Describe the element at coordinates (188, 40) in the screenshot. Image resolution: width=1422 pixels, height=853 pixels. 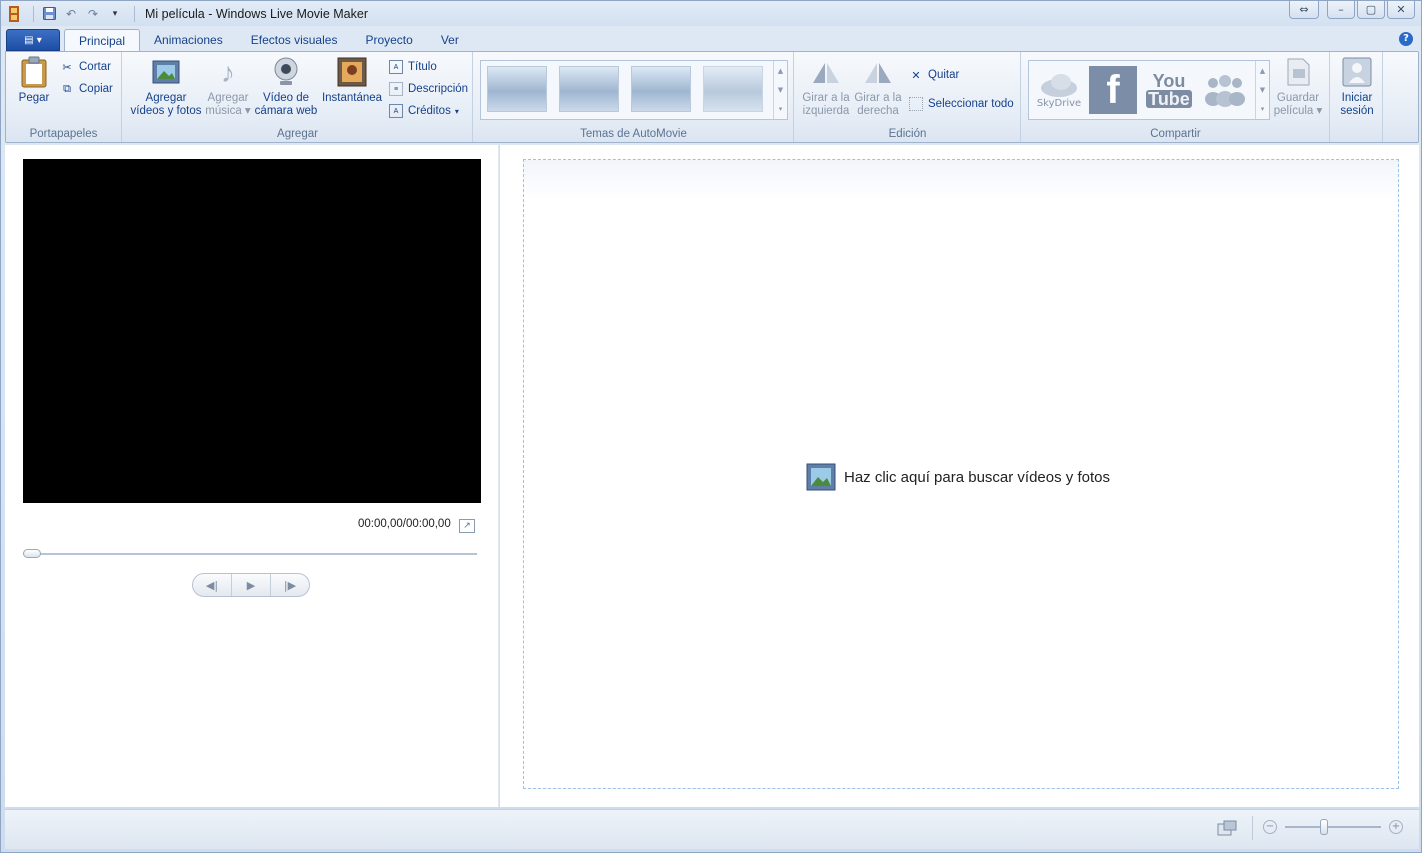
I see `tab-animaciones: Animaciones` at that location.